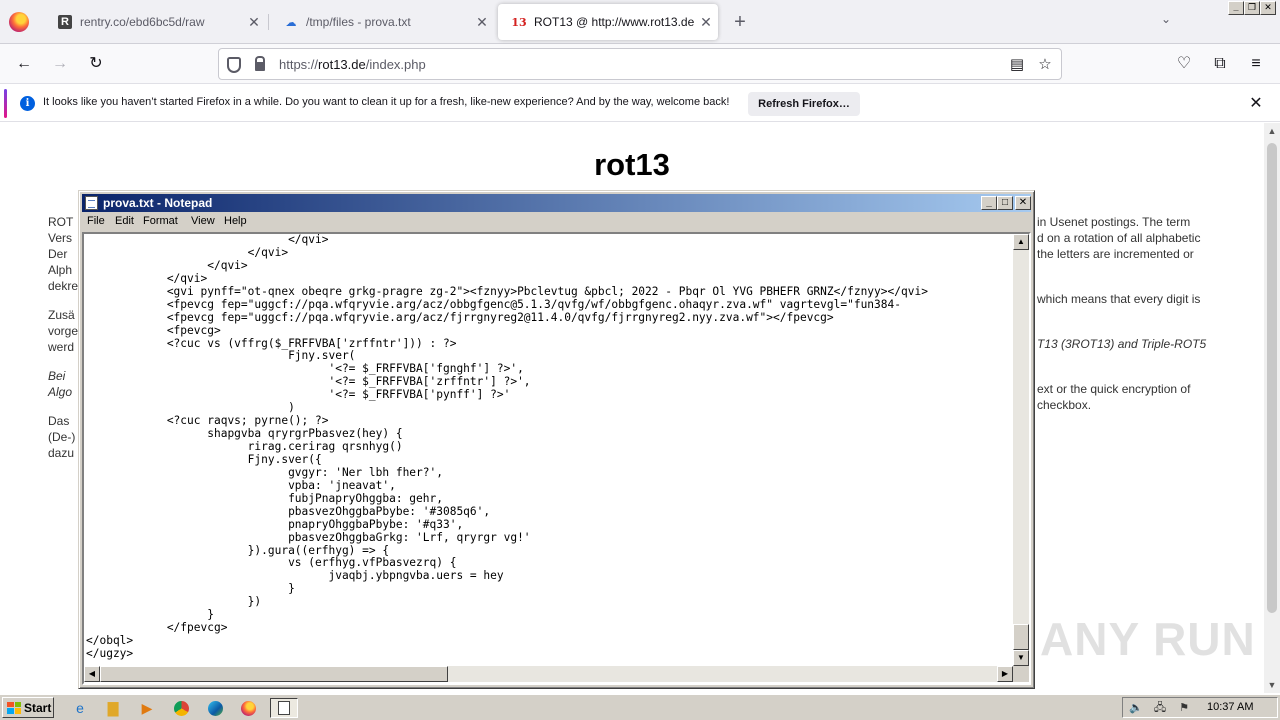 The image size is (1280, 720). I want to click on reload-icon: ↻, so click(96, 64).